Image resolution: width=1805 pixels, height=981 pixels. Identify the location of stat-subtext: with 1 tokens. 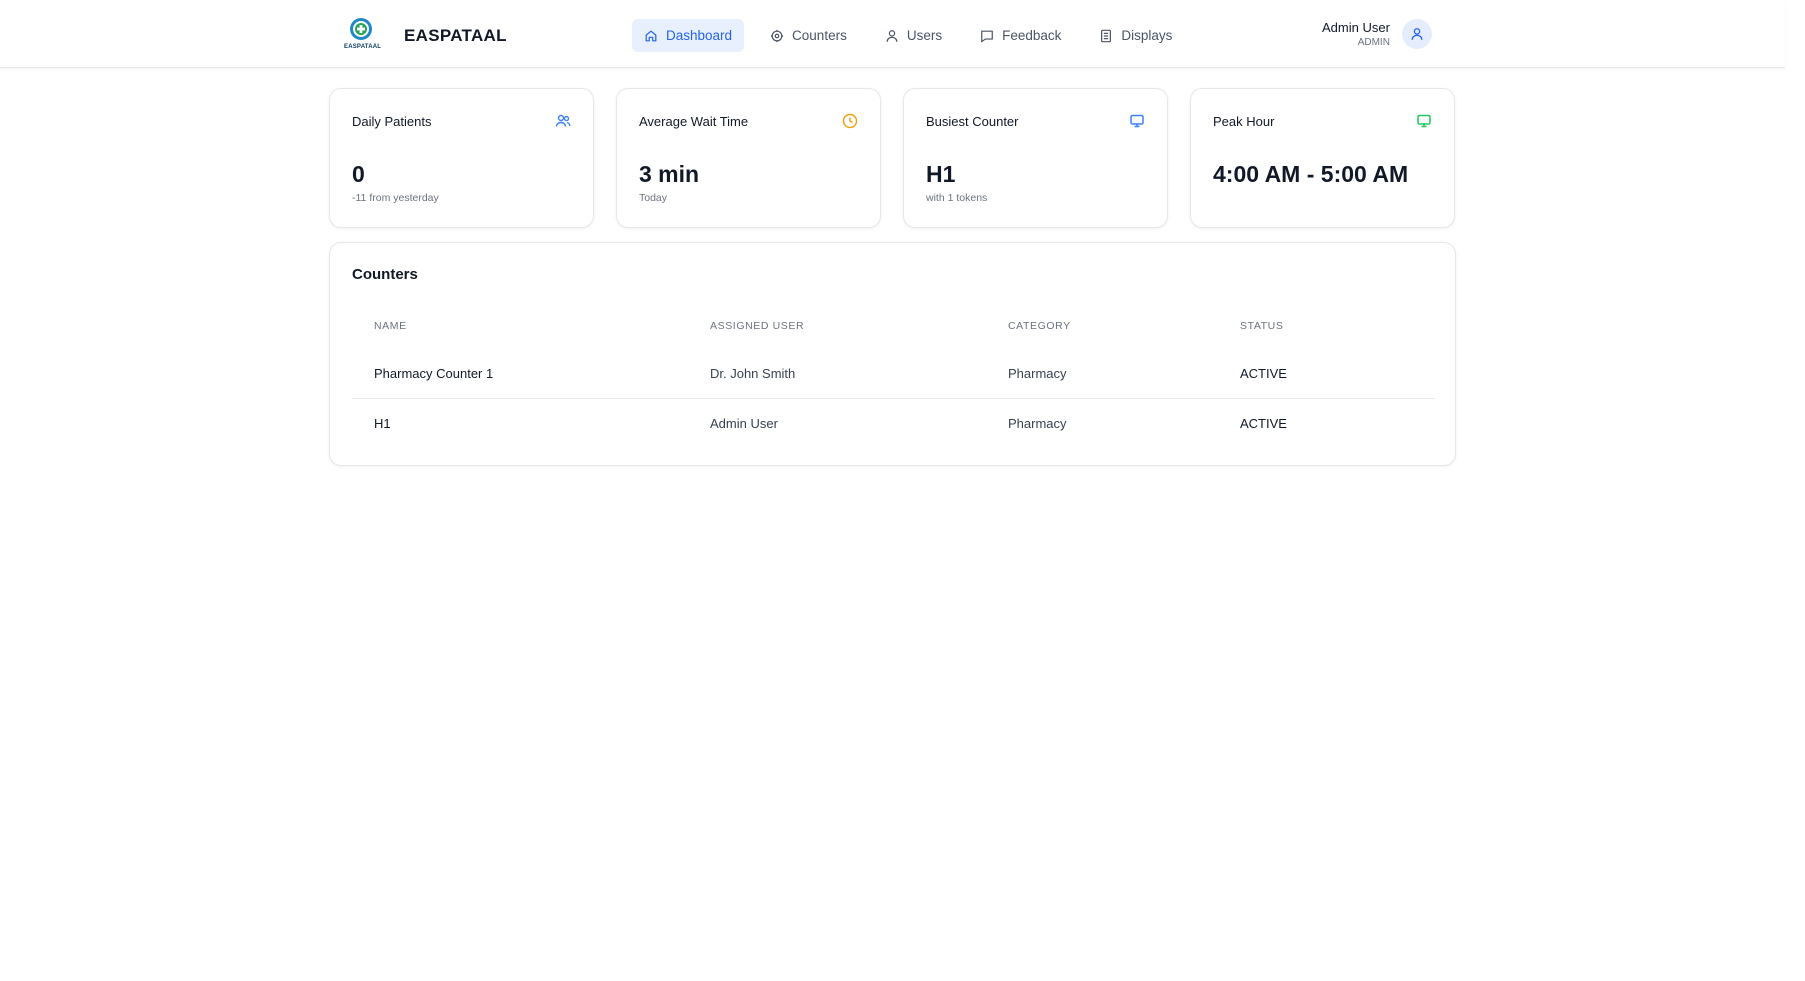
(957, 198).